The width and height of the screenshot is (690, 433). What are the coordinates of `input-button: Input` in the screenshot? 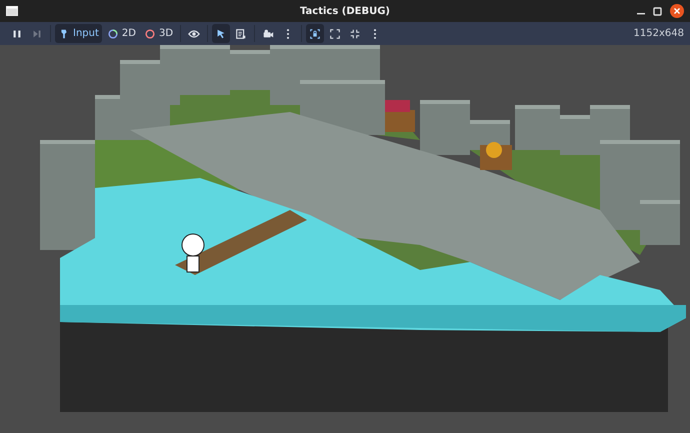 It's located at (78, 33).